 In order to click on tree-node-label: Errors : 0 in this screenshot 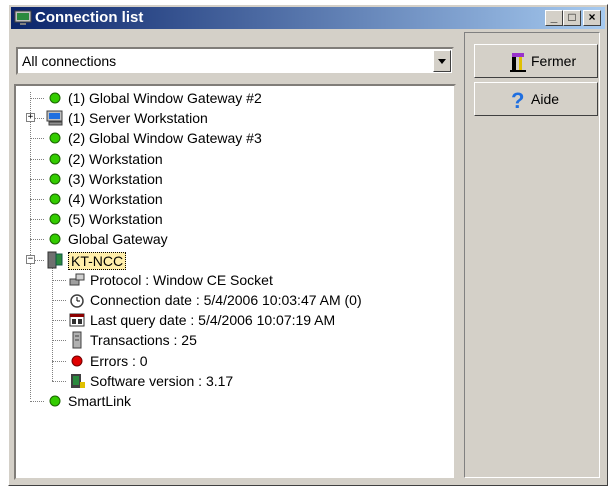, I will do `click(119, 360)`.